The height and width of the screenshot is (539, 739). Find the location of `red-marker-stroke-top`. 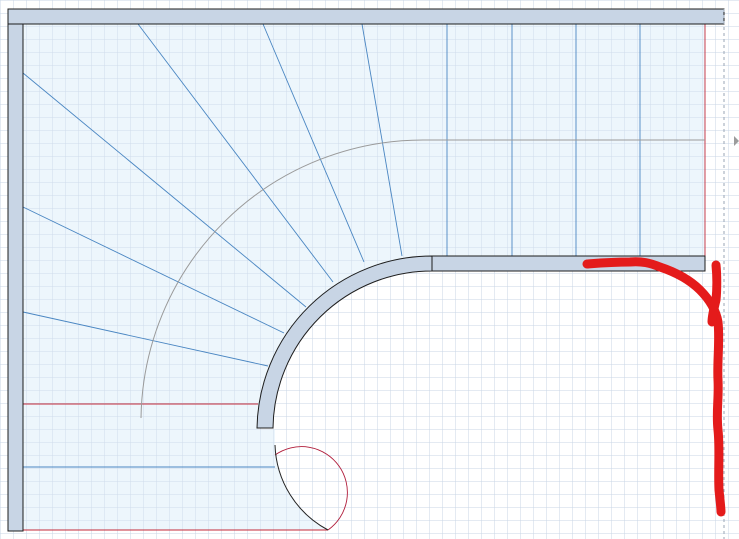

red-marker-stroke-top is located at coordinates (714, 293).